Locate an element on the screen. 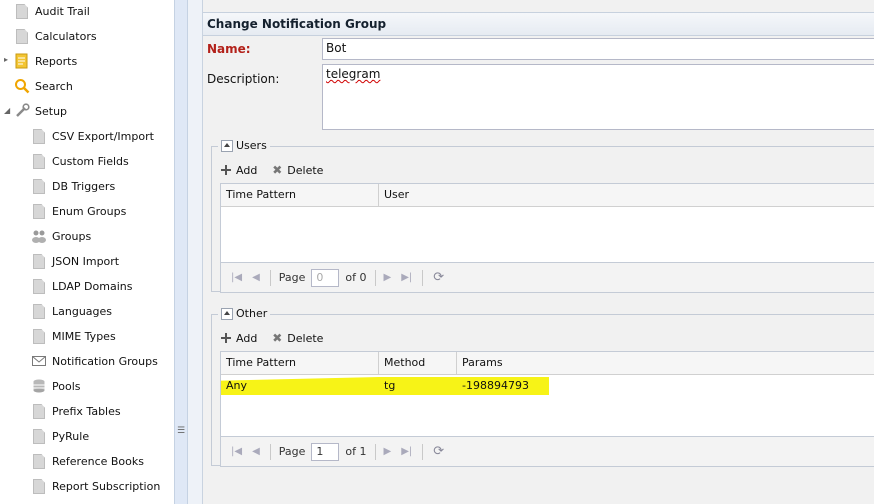 The width and height of the screenshot is (874, 504). column-header-params: Params is located at coordinates (665, 363).